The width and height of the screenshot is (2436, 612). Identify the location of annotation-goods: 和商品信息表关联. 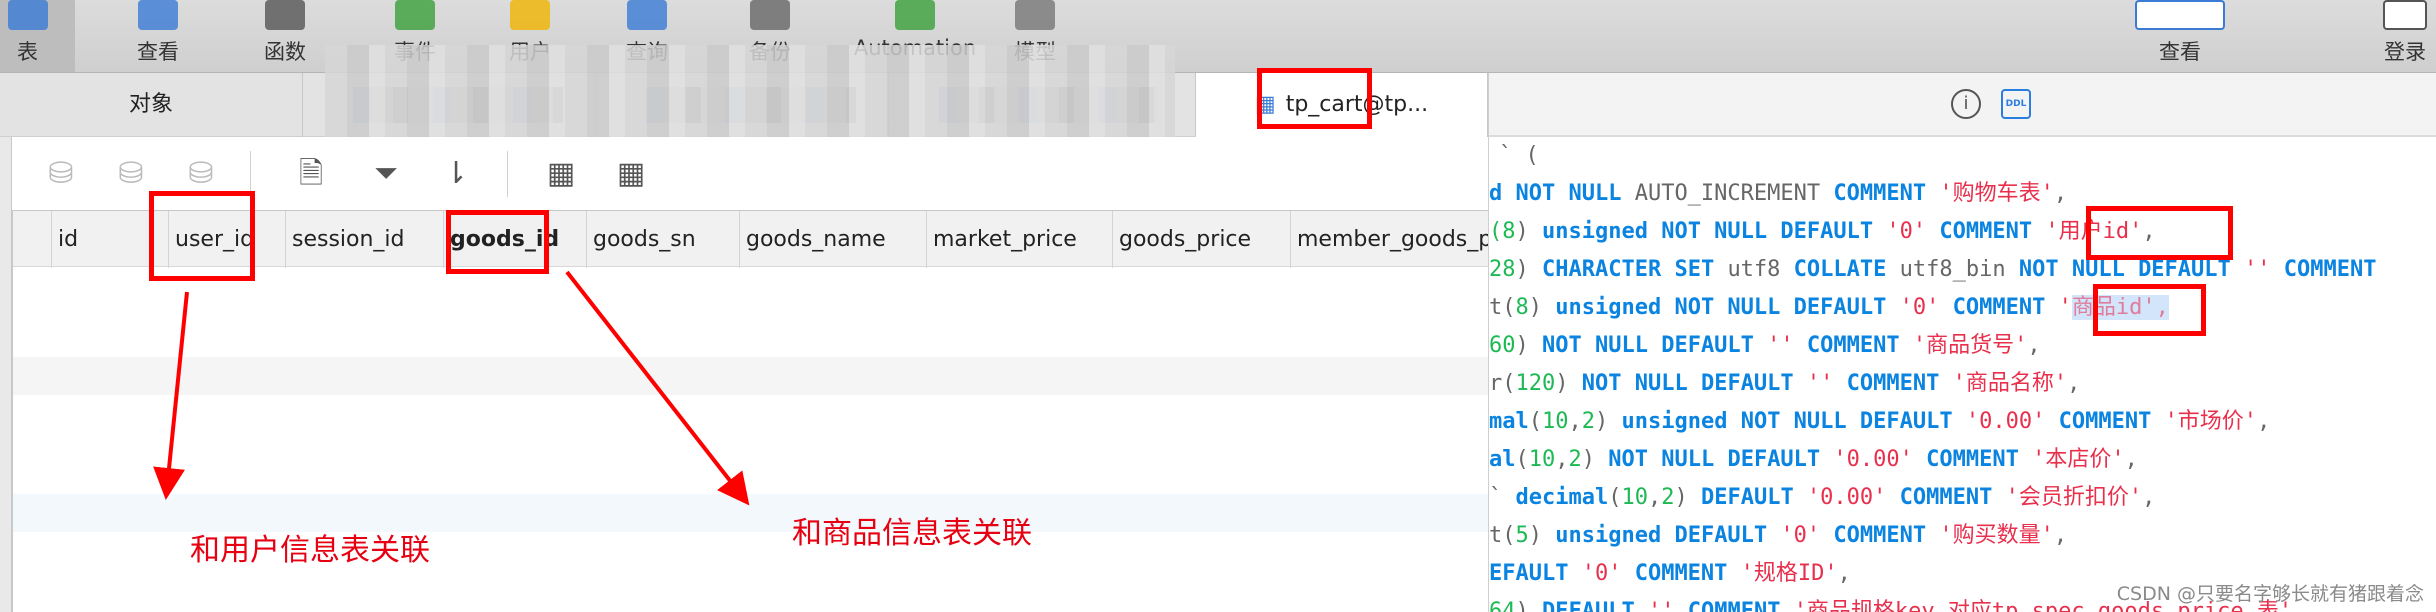
(912, 533).